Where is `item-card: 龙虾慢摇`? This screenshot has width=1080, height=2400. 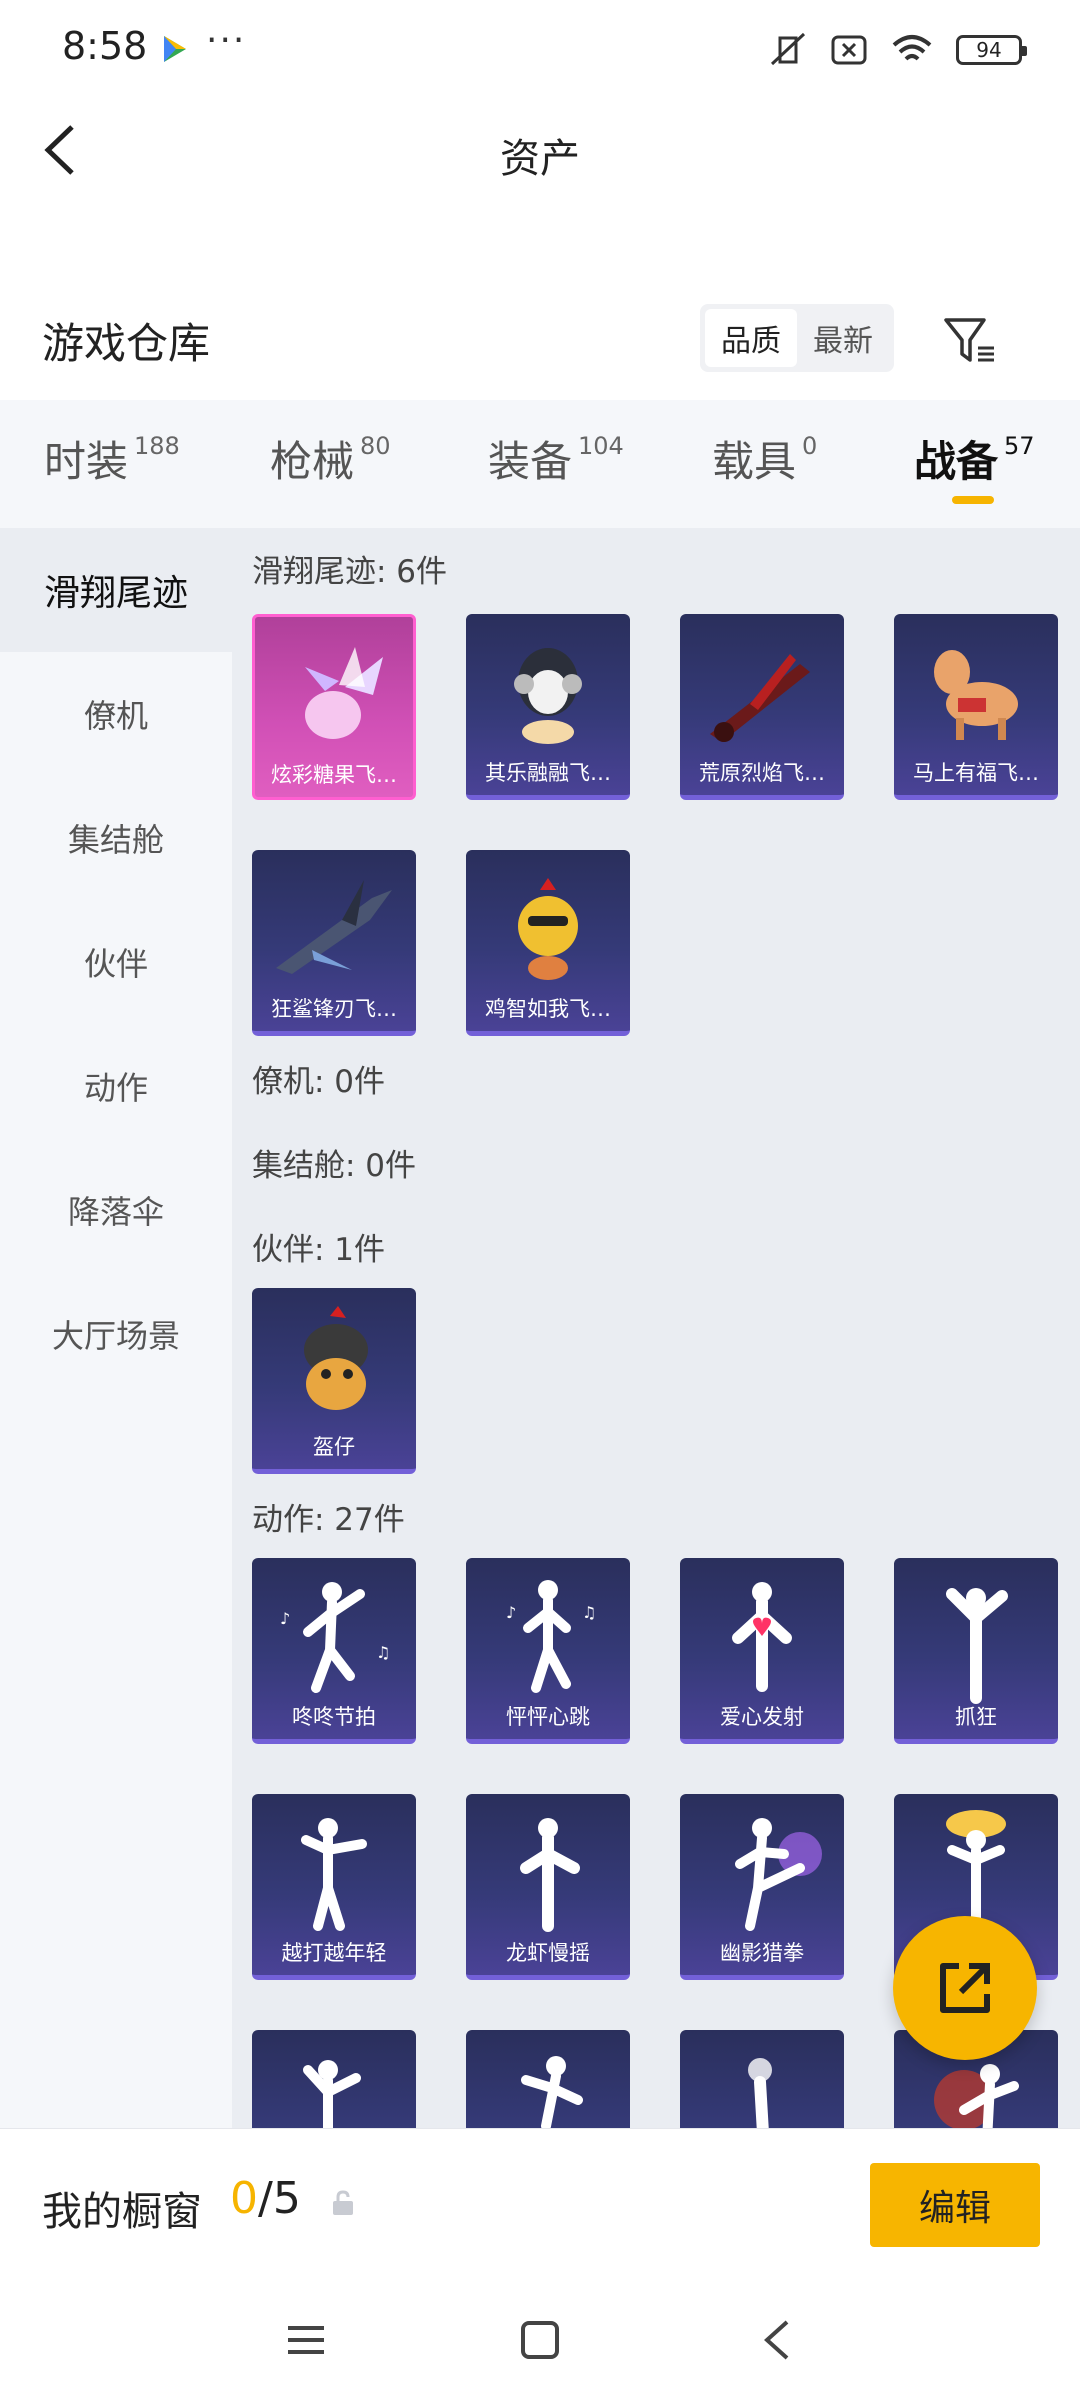 item-card: 龙虾慢摇 is located at coordinates (548, 1887).